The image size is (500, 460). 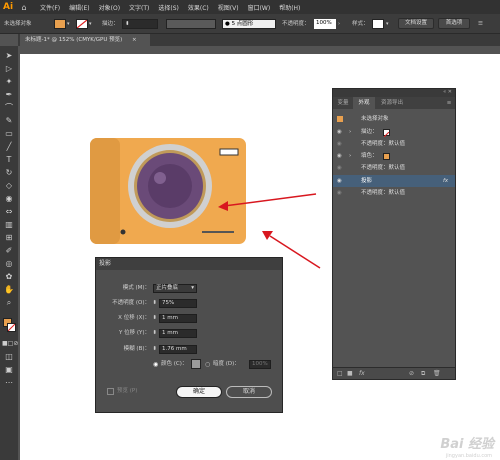 I want to click on cancel-button: 取消, so click(x=249, y=392).